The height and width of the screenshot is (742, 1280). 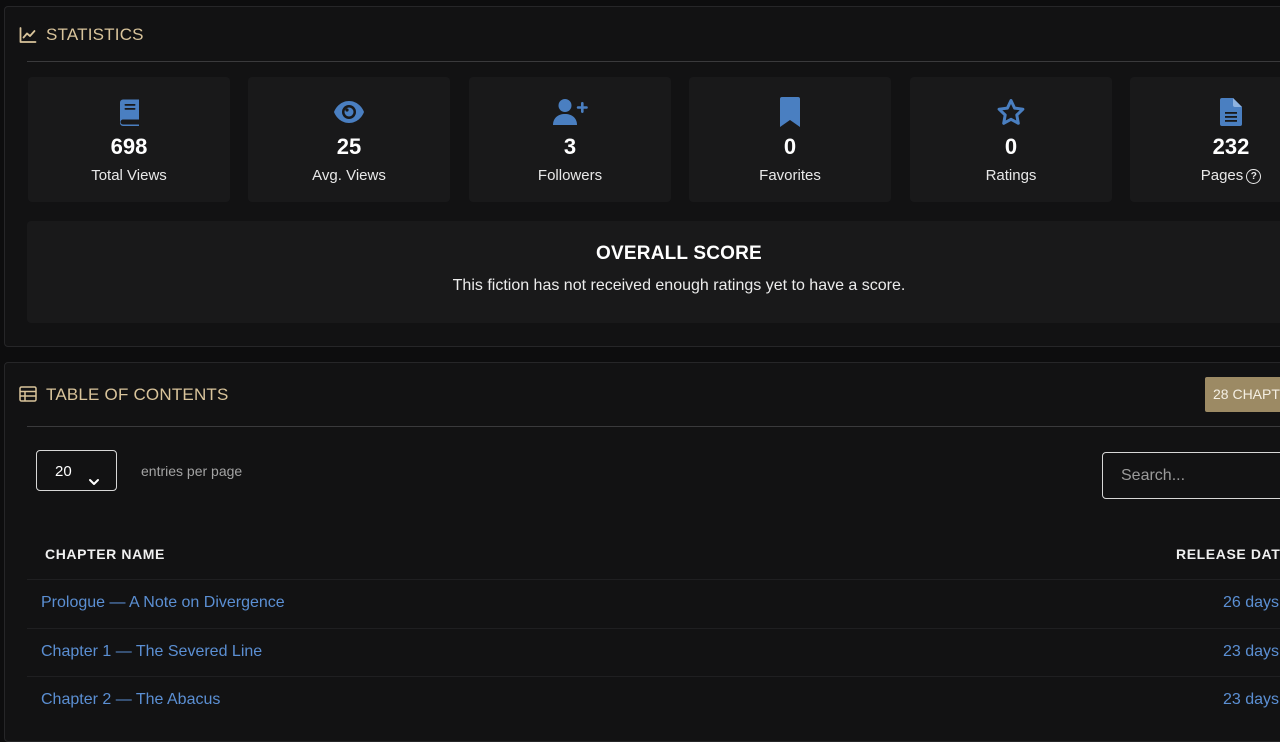 I want to click on chapter-link: Prologue — A Note on Divergence, so click(x=163, y=603).